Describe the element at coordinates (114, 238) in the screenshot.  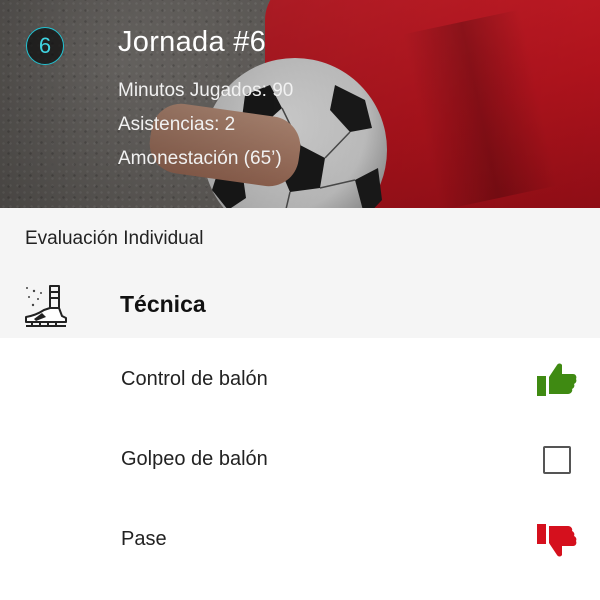
I see `section-title: Evaluación Individual` at that location.